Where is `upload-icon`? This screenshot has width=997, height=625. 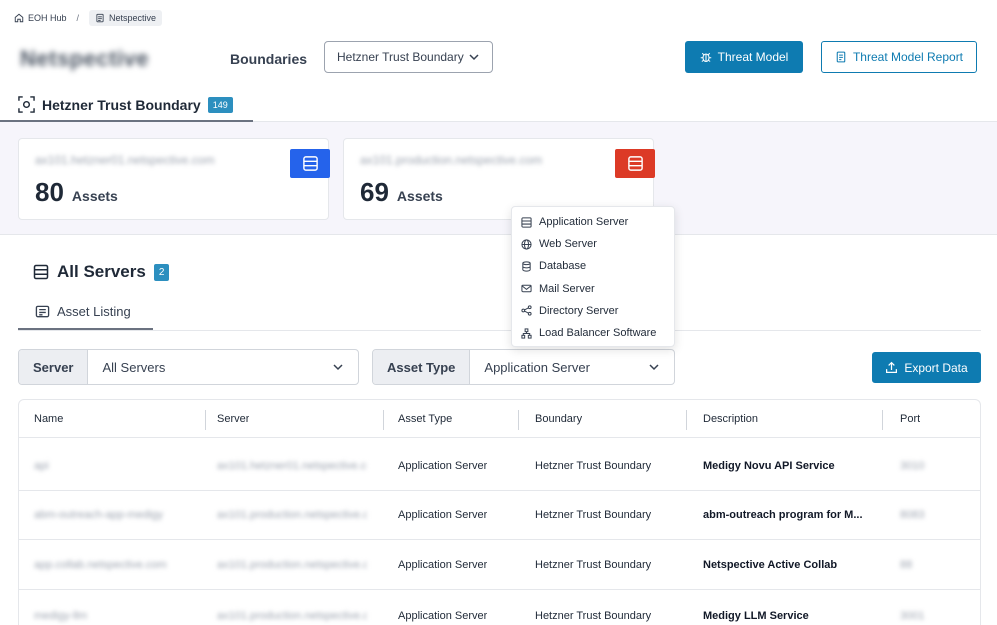 upload-icon is located at coordinates (892, 367).